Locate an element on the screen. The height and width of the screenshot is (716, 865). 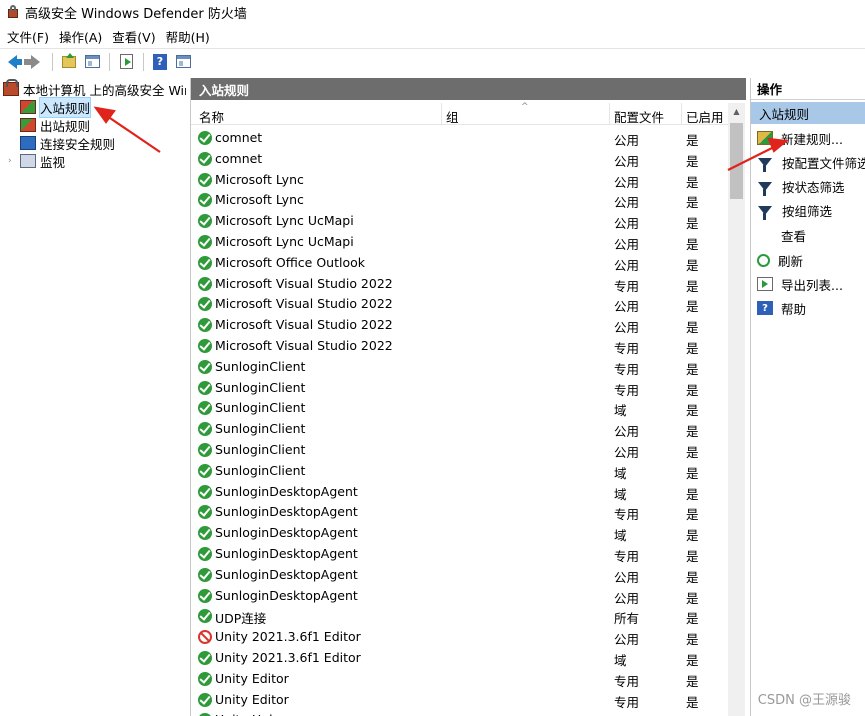
menu-file: 文件(F) is located at coordinates (30, 36).